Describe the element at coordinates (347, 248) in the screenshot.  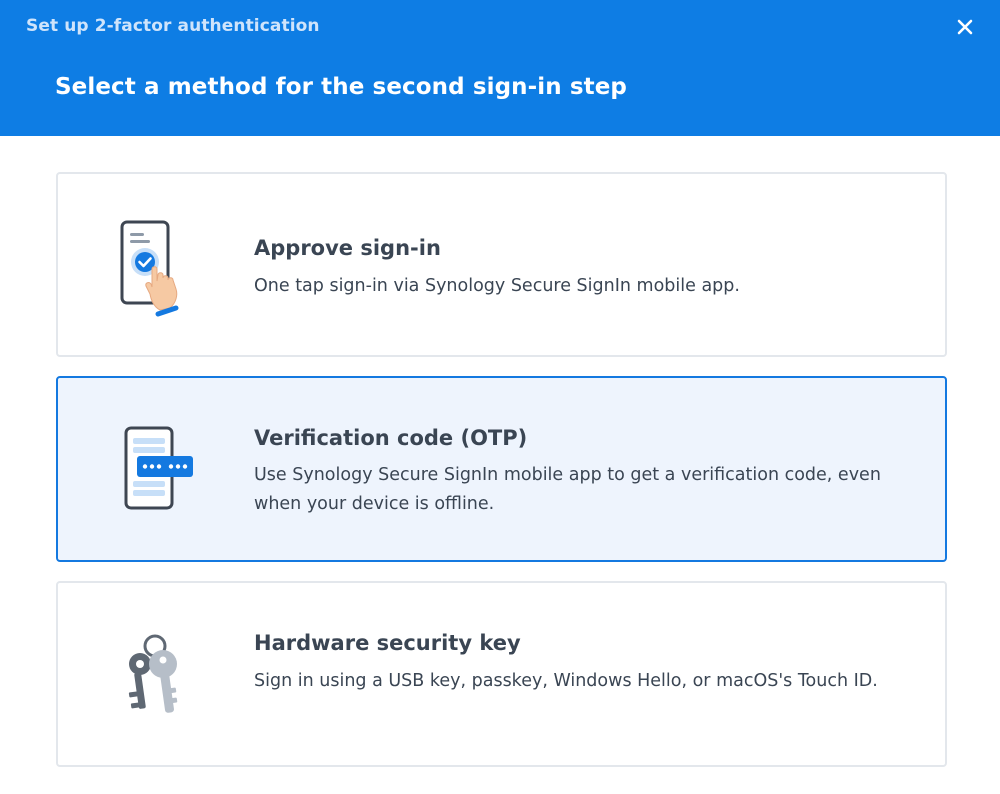
I see `method-title: Approve sign-in` at that location.